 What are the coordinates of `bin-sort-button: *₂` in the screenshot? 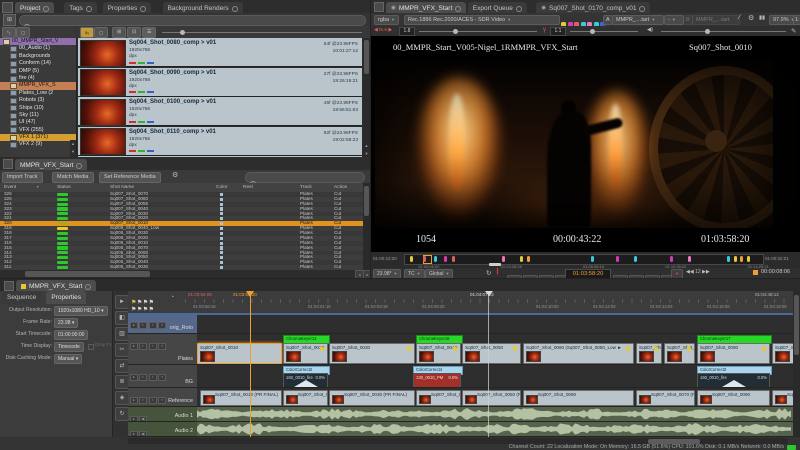 It's located at (9, 32).